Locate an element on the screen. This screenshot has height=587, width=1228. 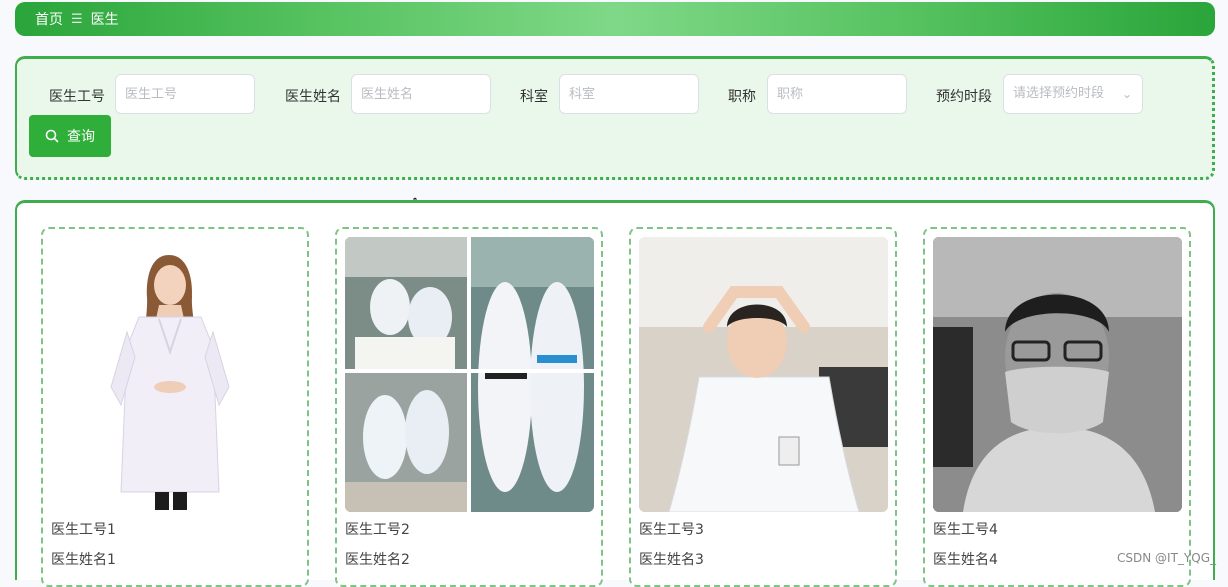
watermark: CSDN @IT_YQG_ is located at coordinates (1166, 558).